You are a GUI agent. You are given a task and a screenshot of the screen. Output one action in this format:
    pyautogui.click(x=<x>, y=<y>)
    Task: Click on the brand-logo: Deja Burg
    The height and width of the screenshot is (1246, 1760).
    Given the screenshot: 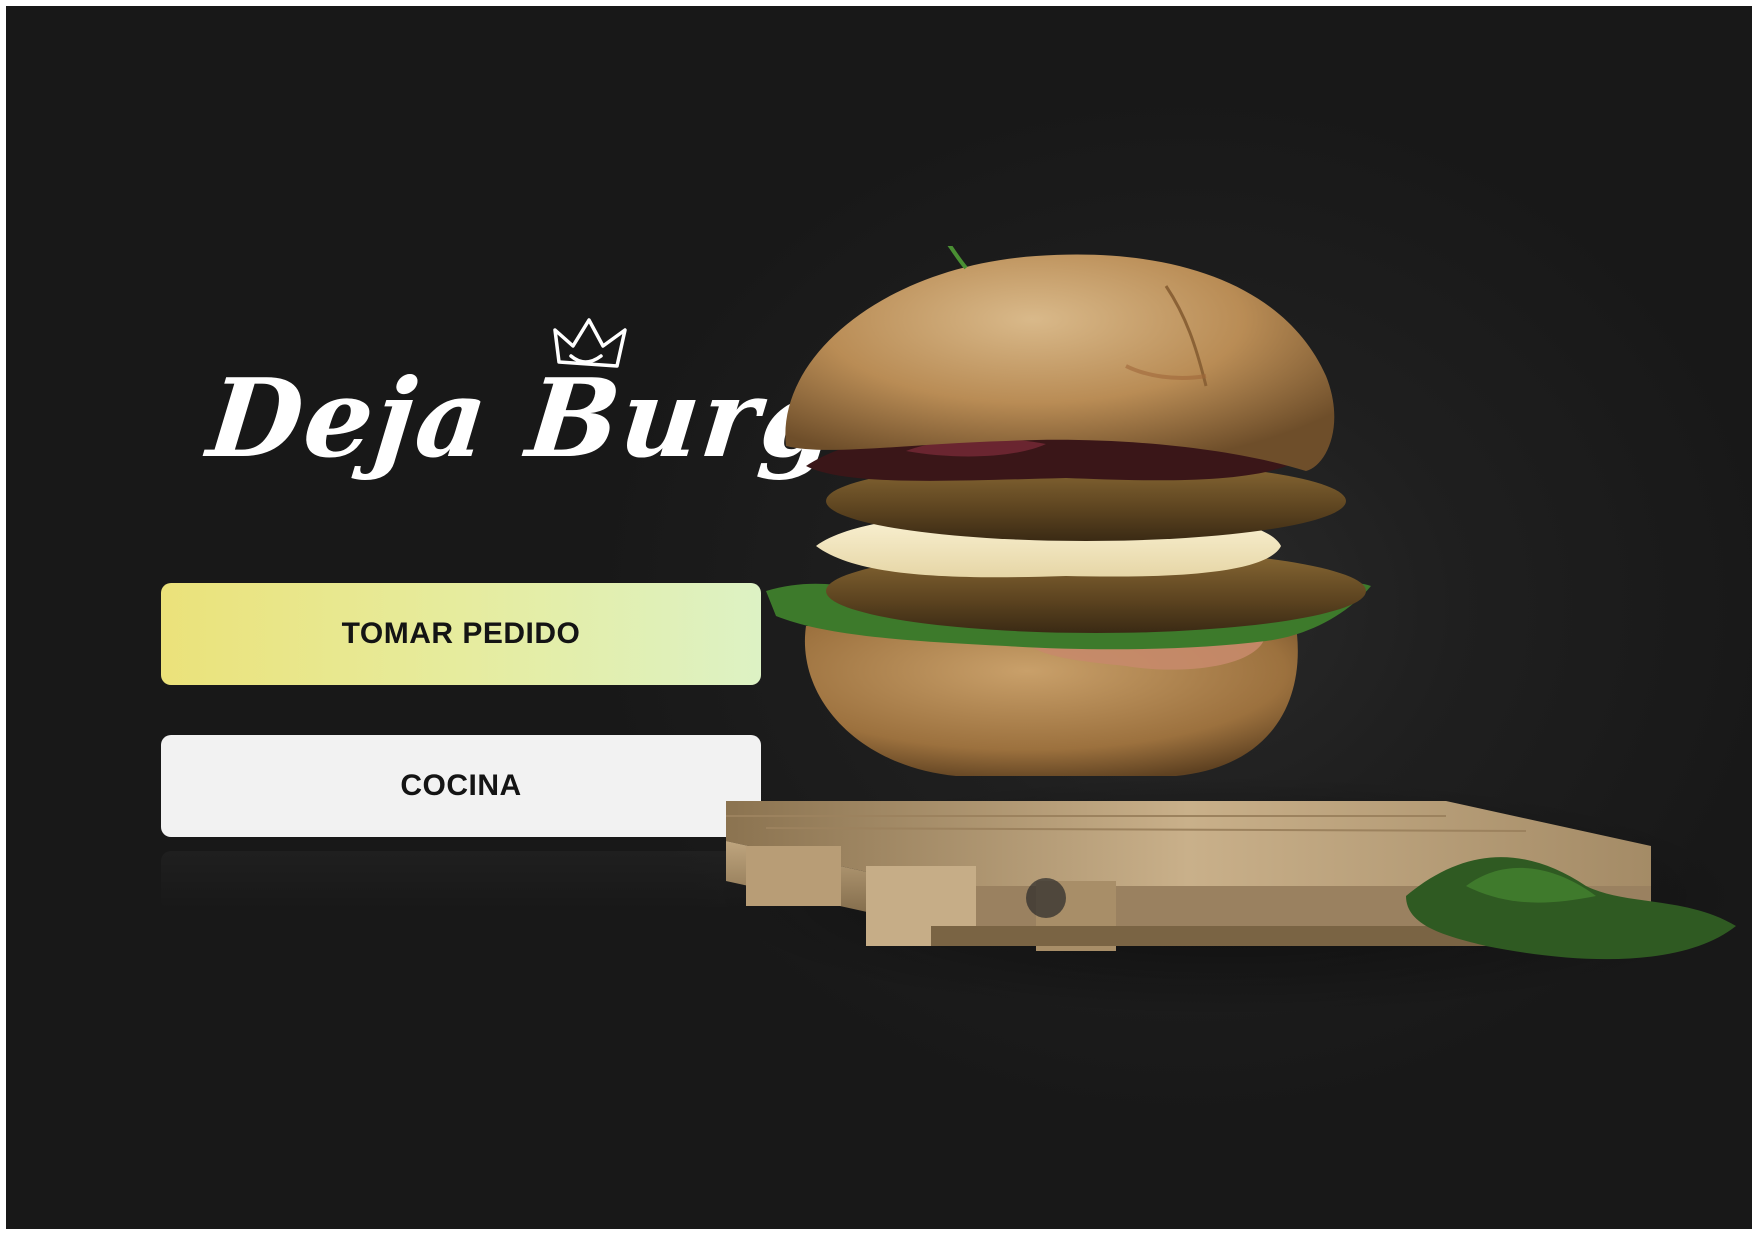 What is the action you would take?
    pyautogui.click(x=523, y=431)
    